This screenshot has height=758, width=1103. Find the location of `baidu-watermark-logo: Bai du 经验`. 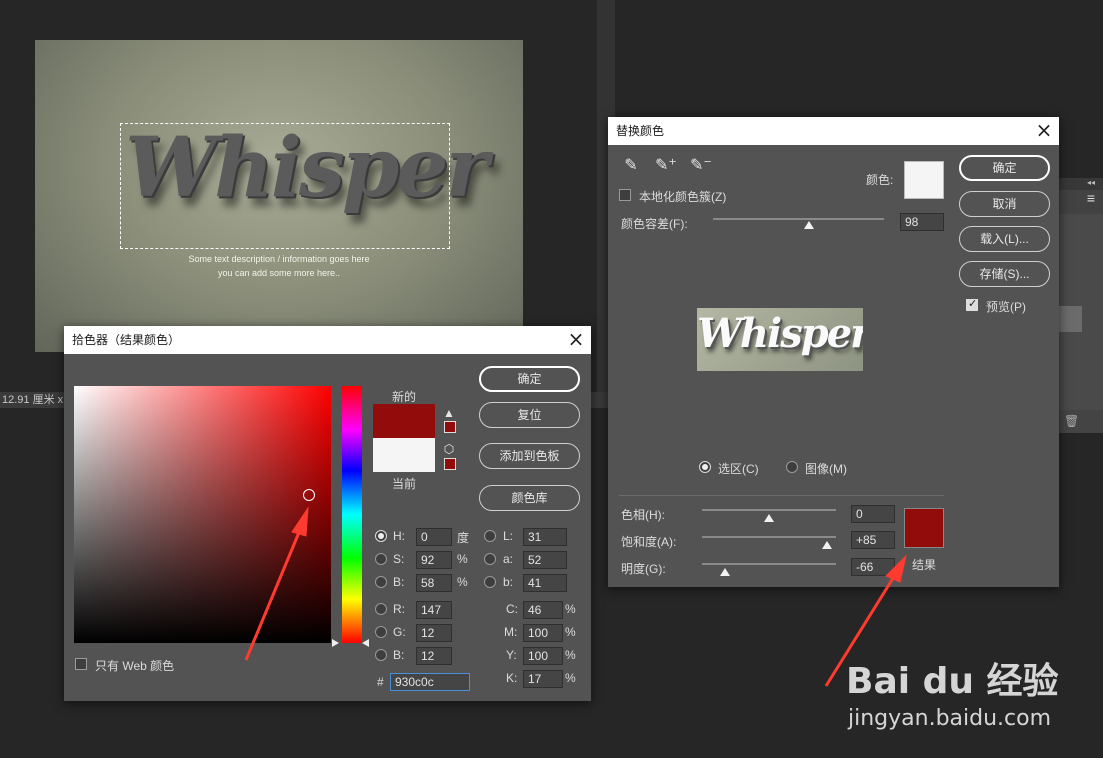

baidu-watermark-logo: Bai du 经验 is located at coordinates (952, 681).